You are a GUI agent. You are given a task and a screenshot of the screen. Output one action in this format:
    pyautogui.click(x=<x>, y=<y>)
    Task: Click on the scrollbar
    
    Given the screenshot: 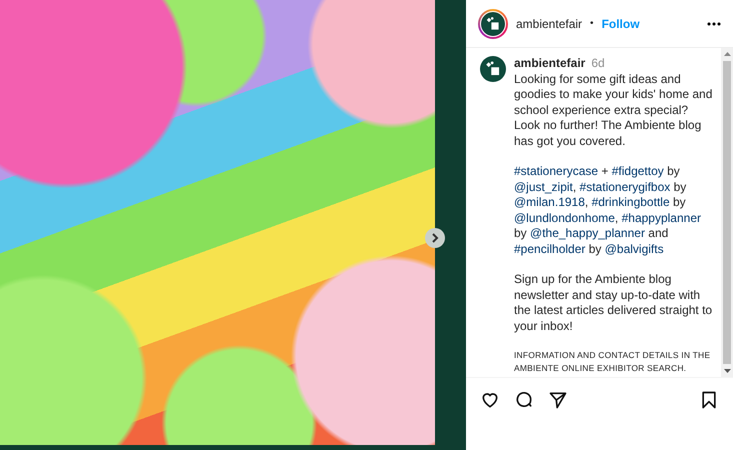 What is the action you would take?
    pyautogui.click(x=727, y=212)
    